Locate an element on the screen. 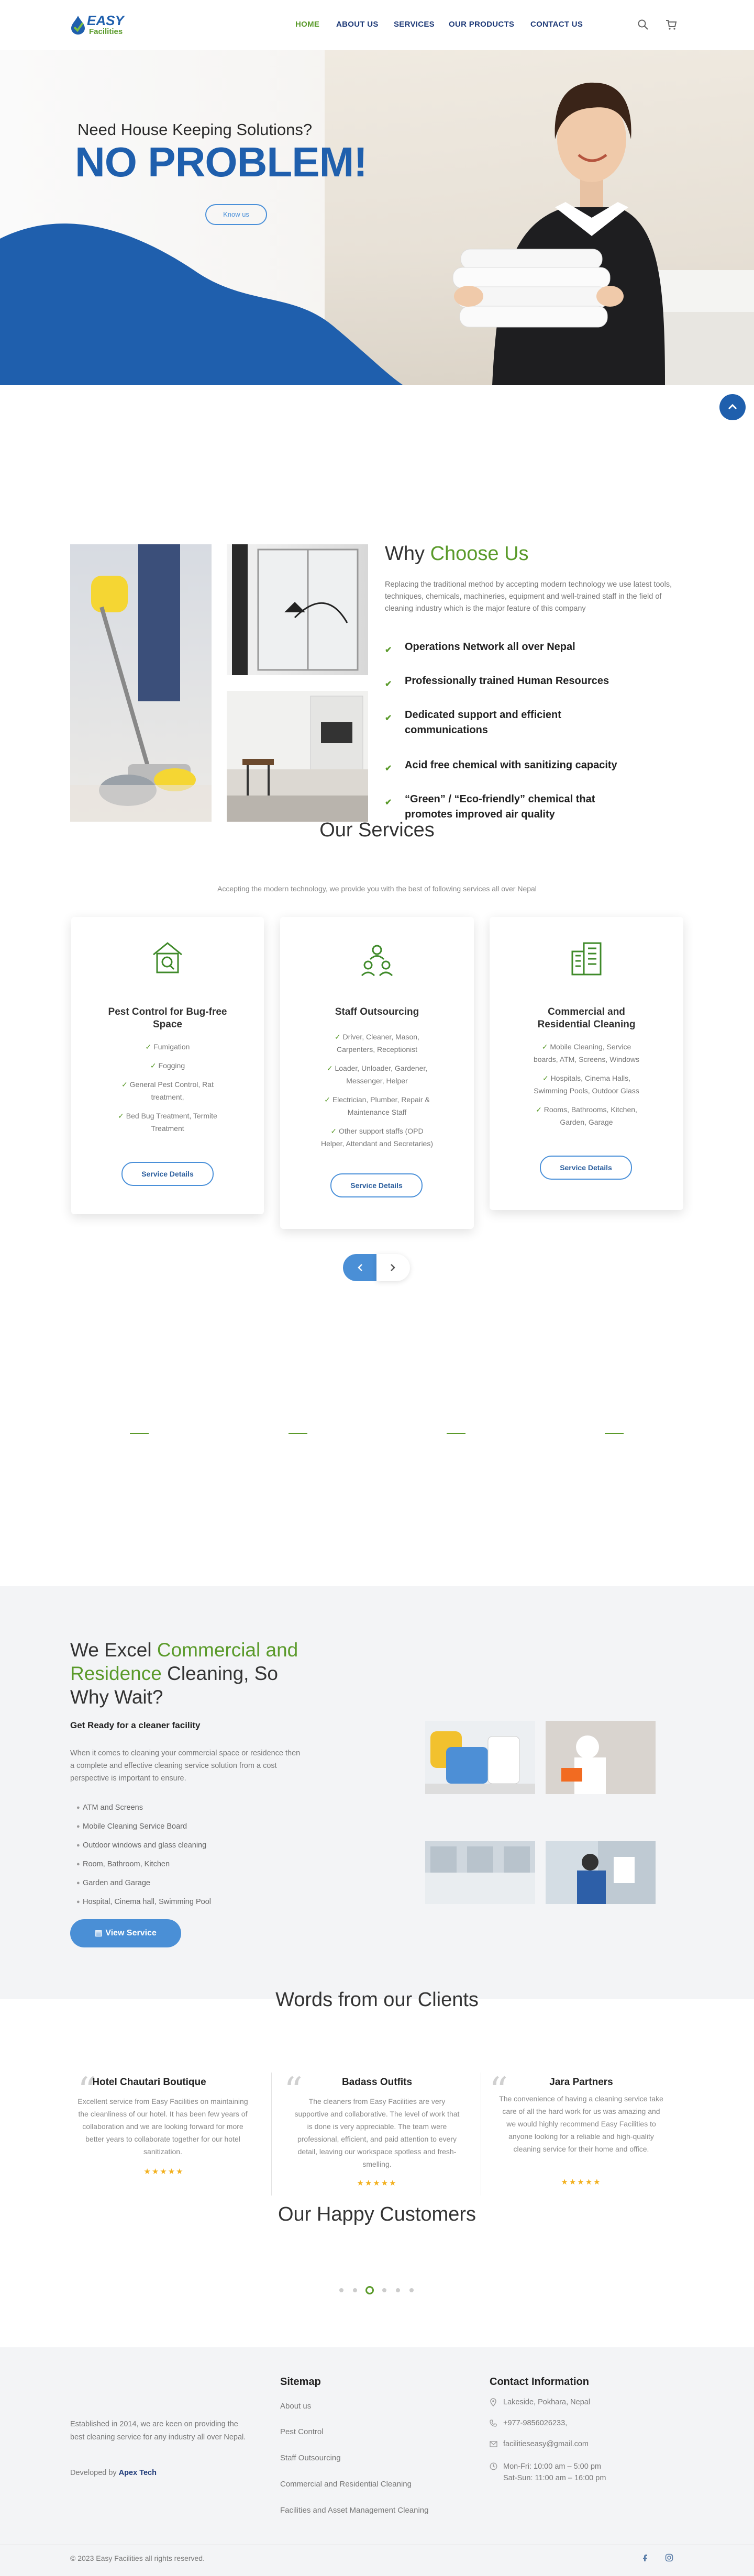  why-title-b: Choose Us is located at coordinates (479, 554).